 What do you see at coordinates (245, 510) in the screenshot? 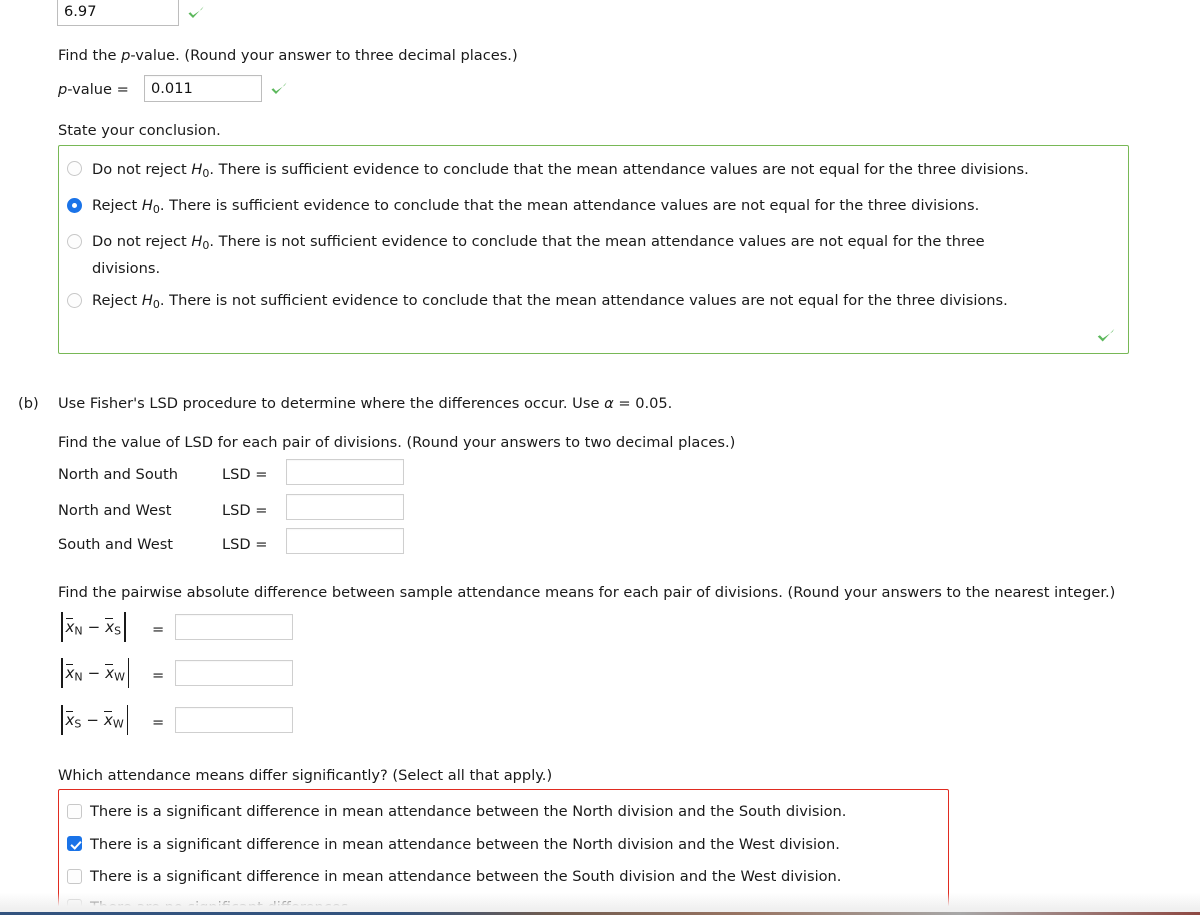
I see `lsd-label-1: LSD =` at bounding box center [245, 510].